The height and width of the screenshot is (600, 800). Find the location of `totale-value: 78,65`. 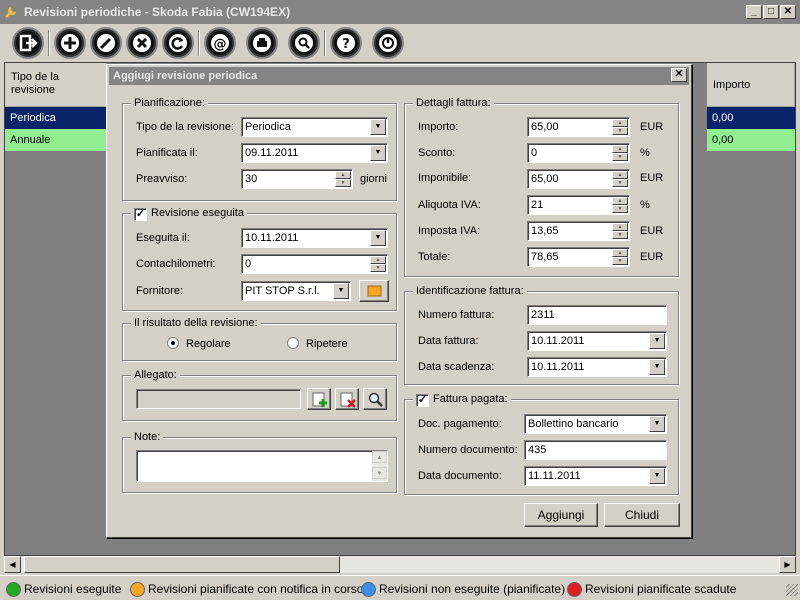

totale-value: 78,65 is located at coordinates (545, 257).